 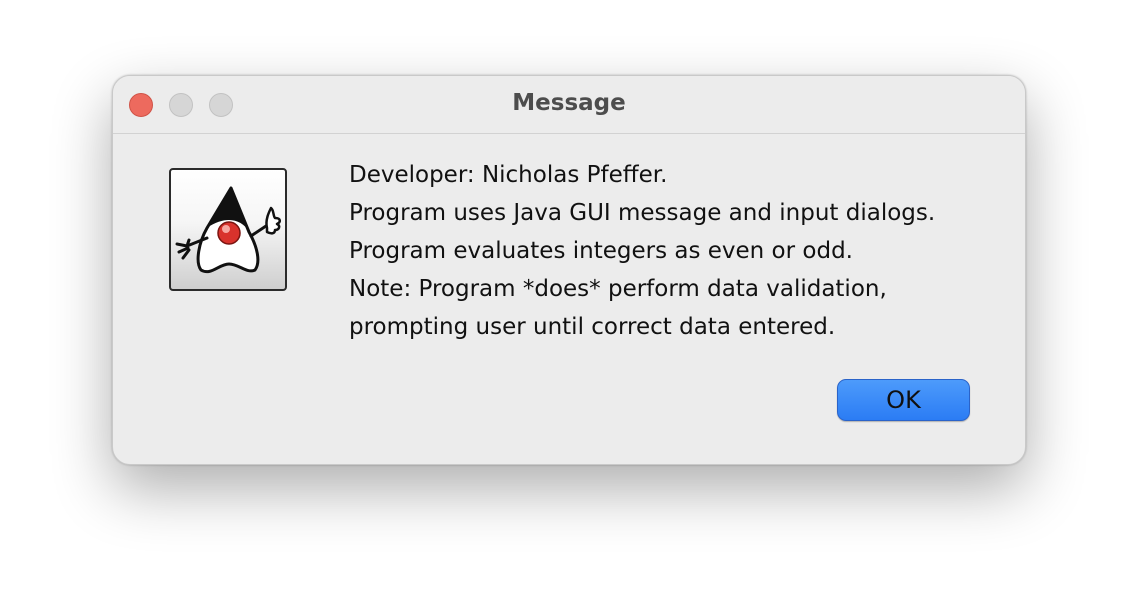 I want to click on title-bar: Message, so click(x=569, y=105).